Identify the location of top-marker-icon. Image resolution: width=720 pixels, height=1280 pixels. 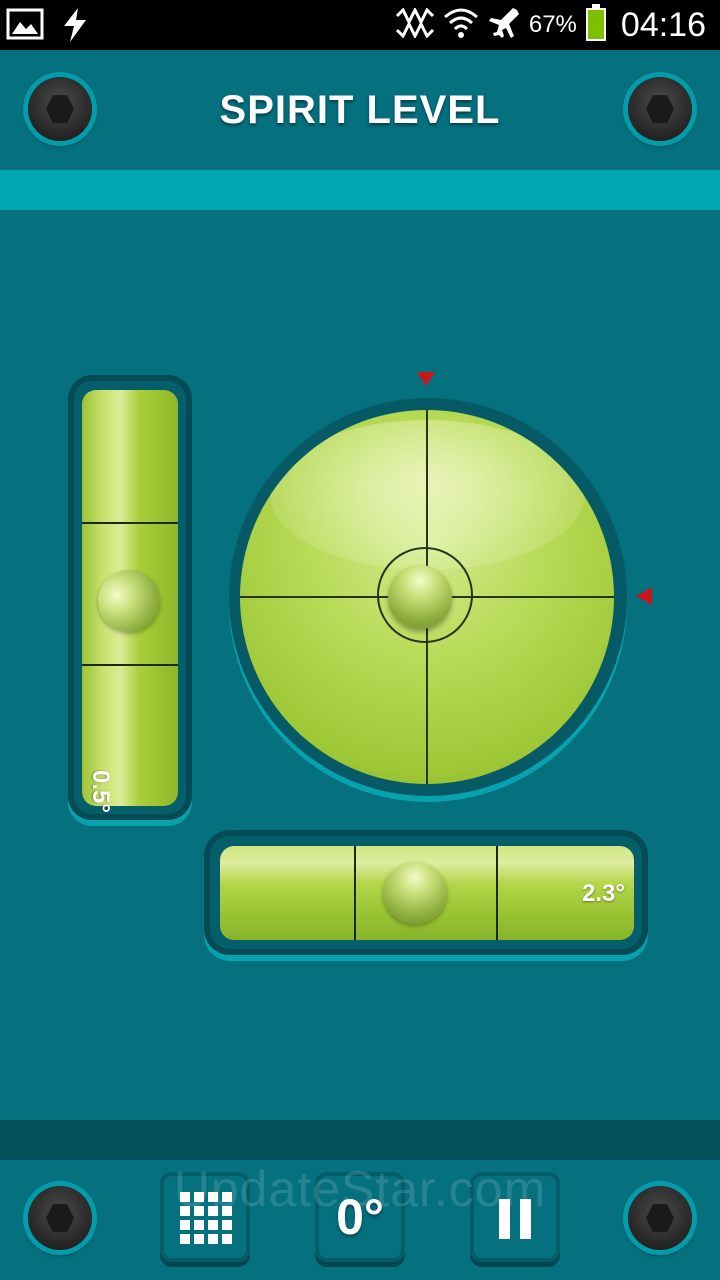
(426, 379).